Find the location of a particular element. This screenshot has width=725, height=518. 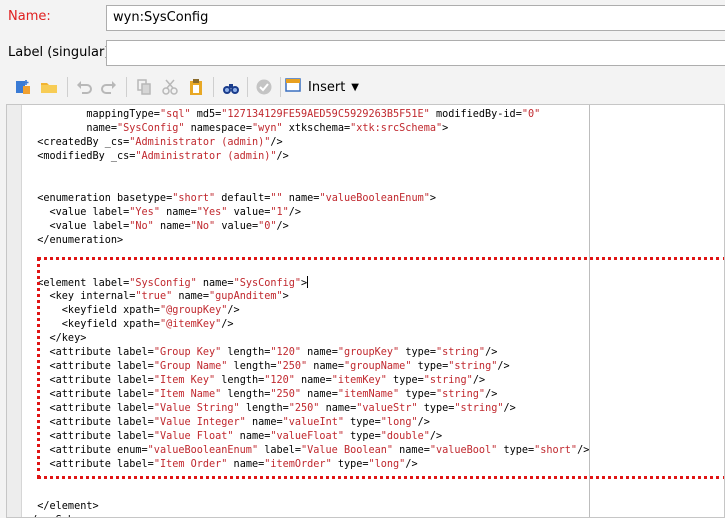

open-folder-icon is located at coordinates (49, 87).